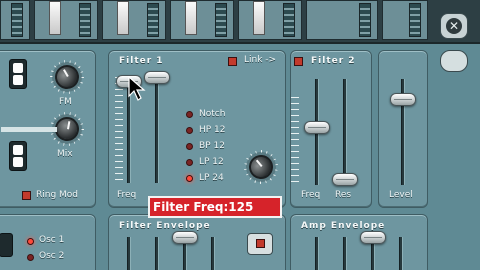 The height and width of the screenshot is (270, 480). I want to click on amp-envelope-title: Amp Envelope, so click(343, 226).